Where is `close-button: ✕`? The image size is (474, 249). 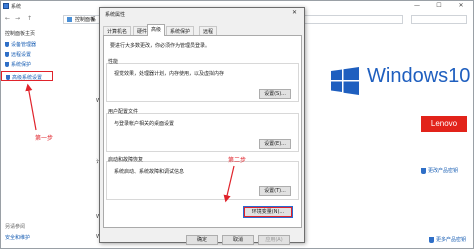
close-button: ✕ is located at coordinates (461, 6).